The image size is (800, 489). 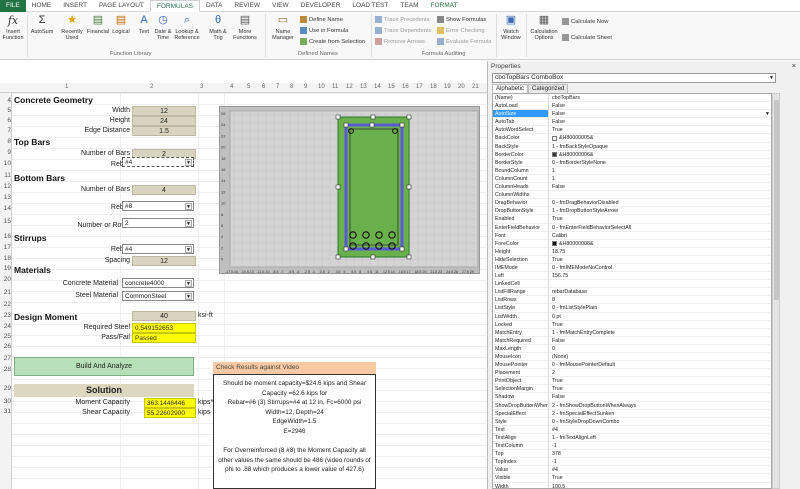 What do you see at coordinates (13, 27) in the screenshot?
I see `insert-function-button: fx Insert Function` at bounding box center [13, 27].